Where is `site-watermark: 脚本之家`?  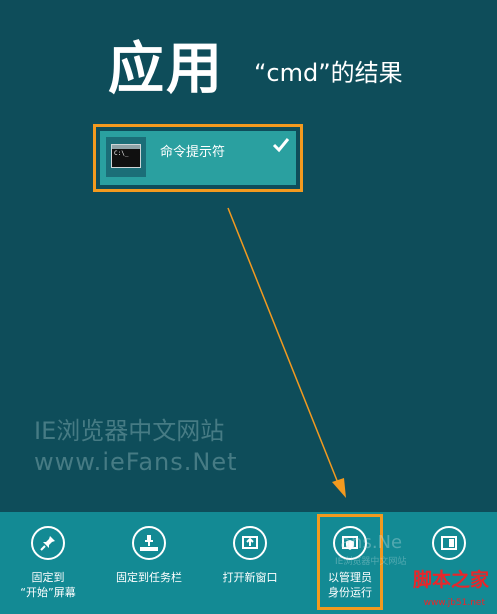 site-watermark: 脚本之家 is located at coordinates (450, 580).